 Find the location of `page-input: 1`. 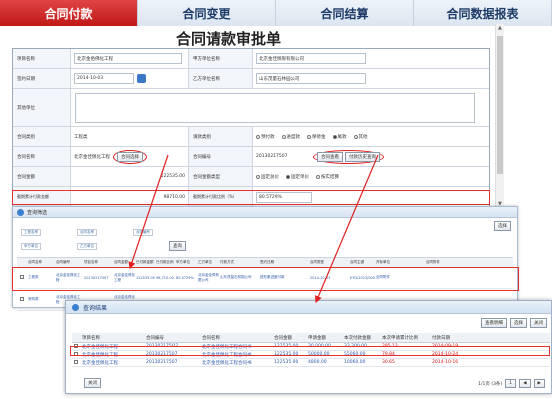

page-input: 1 is located at coordinates (511, 383).